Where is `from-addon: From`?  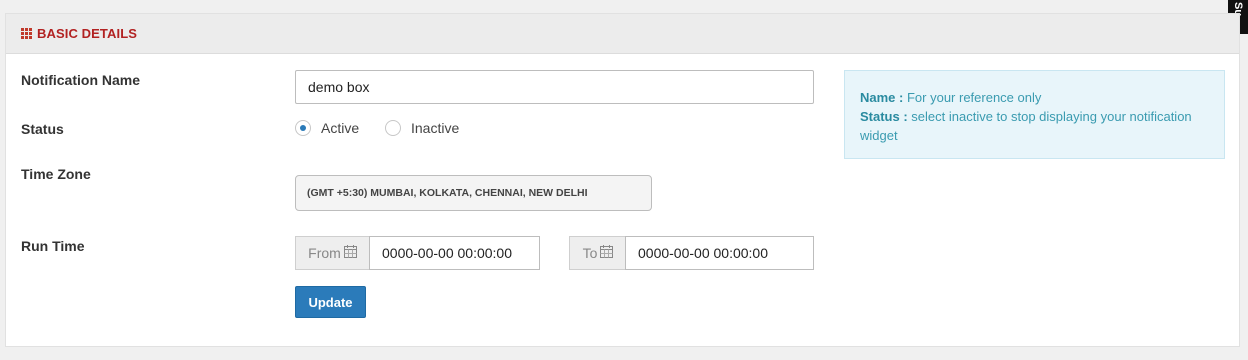
from-addon: From is located at coordinates (332, 253).